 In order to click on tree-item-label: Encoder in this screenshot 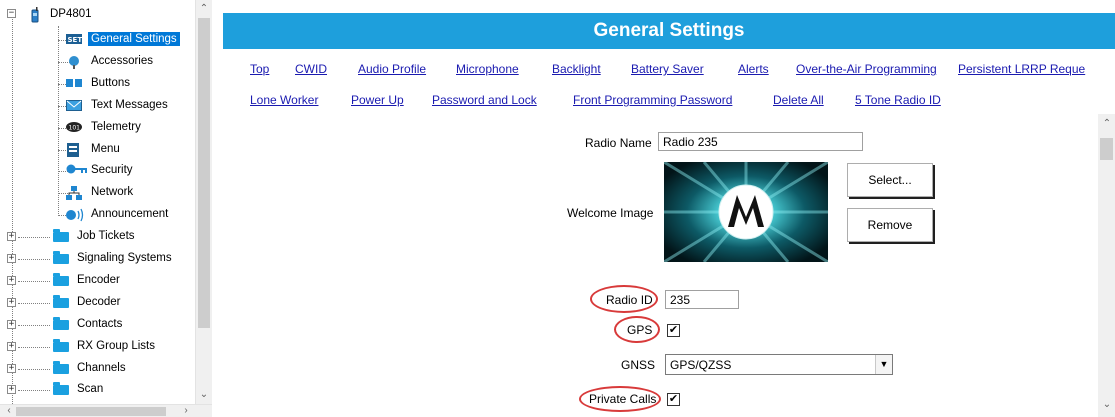, I will do `click(98, 280)`.